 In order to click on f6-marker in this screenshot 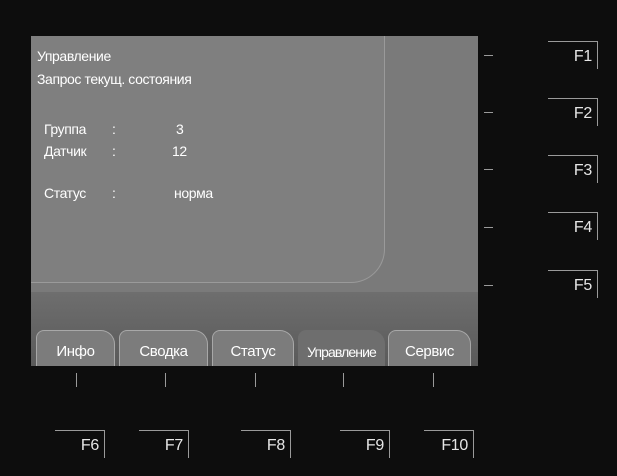, I will do `click(76, 380)`.